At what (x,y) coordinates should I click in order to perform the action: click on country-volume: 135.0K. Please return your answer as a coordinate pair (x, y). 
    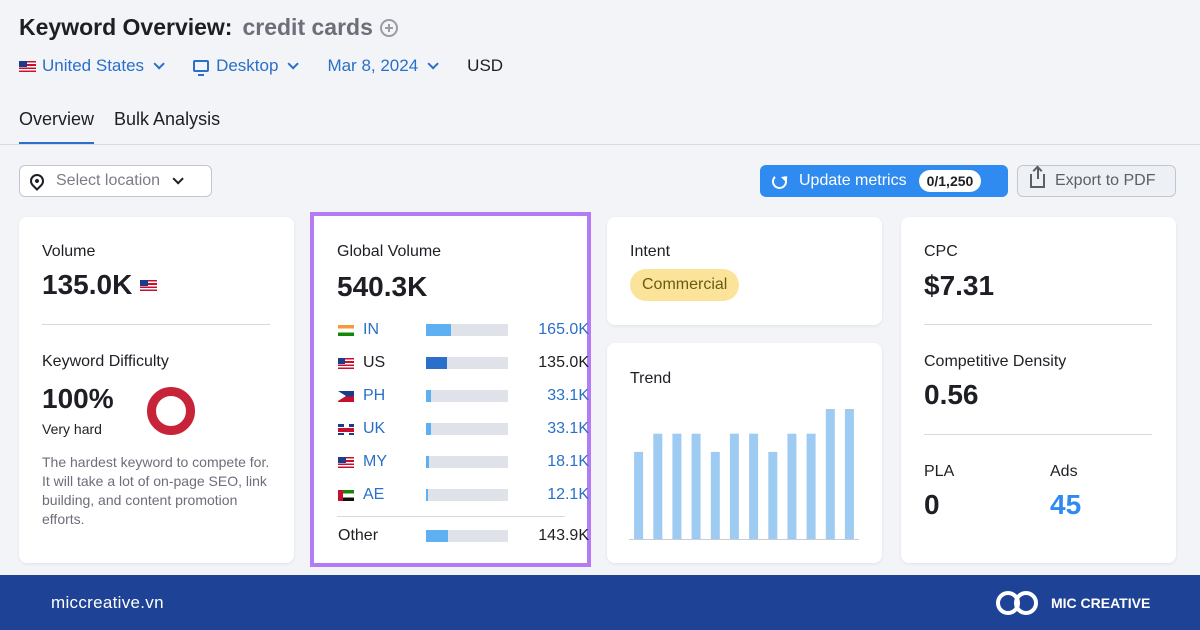
    Looking at the image, I should click on (563, 362).